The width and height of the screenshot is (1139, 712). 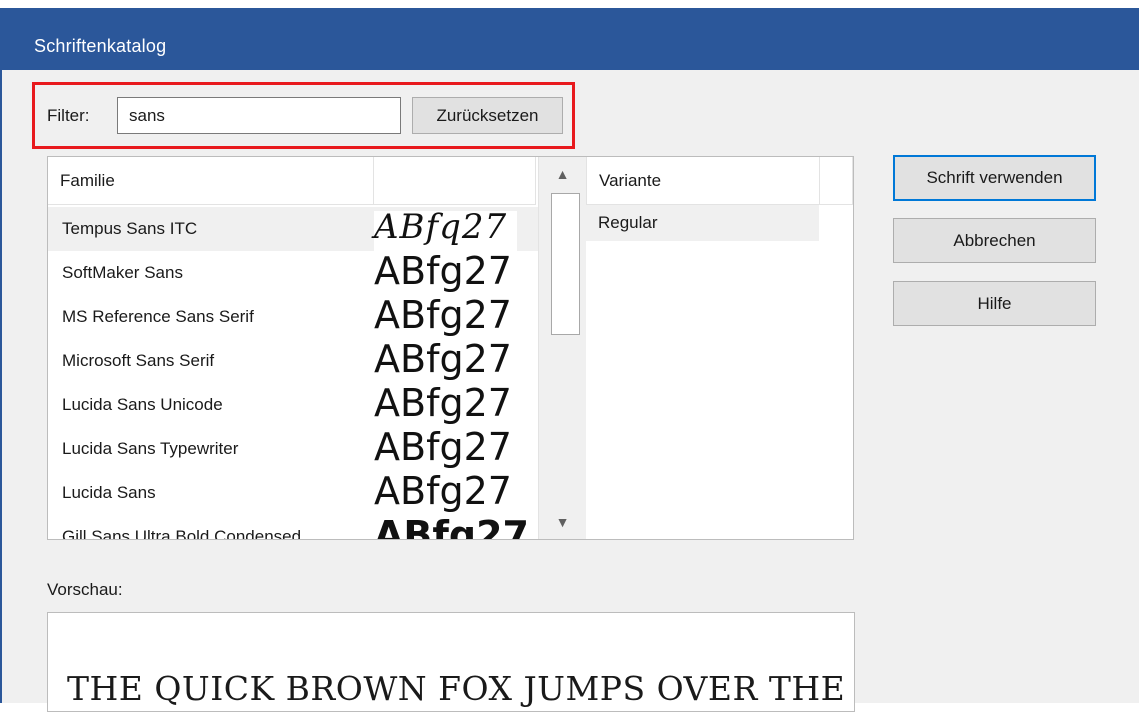 I want to click on cancel-button: Abbrechen, so click(x=994, y=240).